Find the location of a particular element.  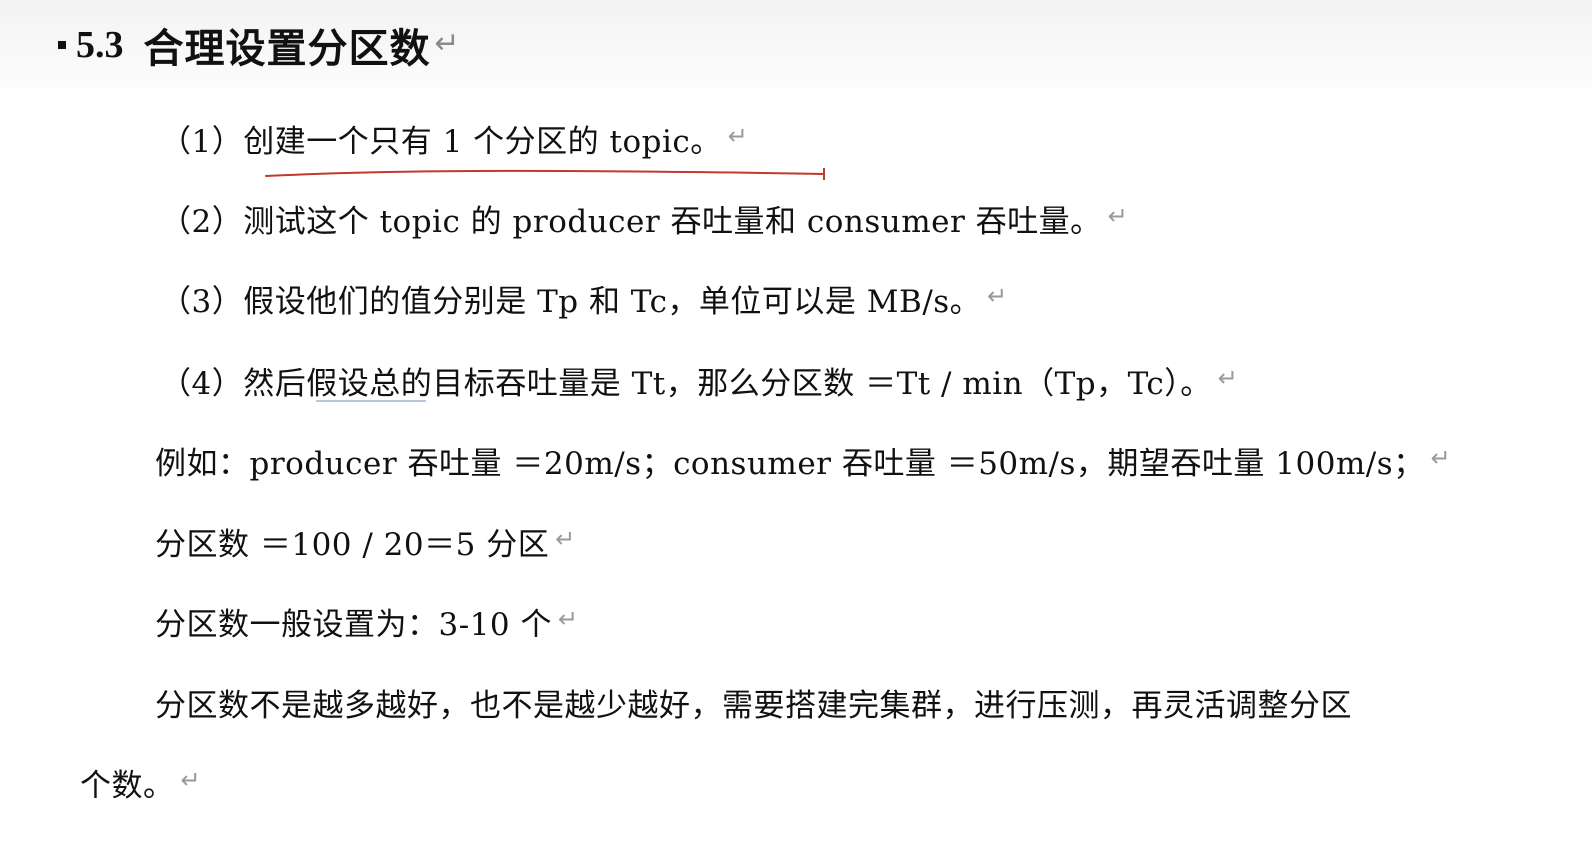

red-pen-underline is located at coordinates (545, 174).